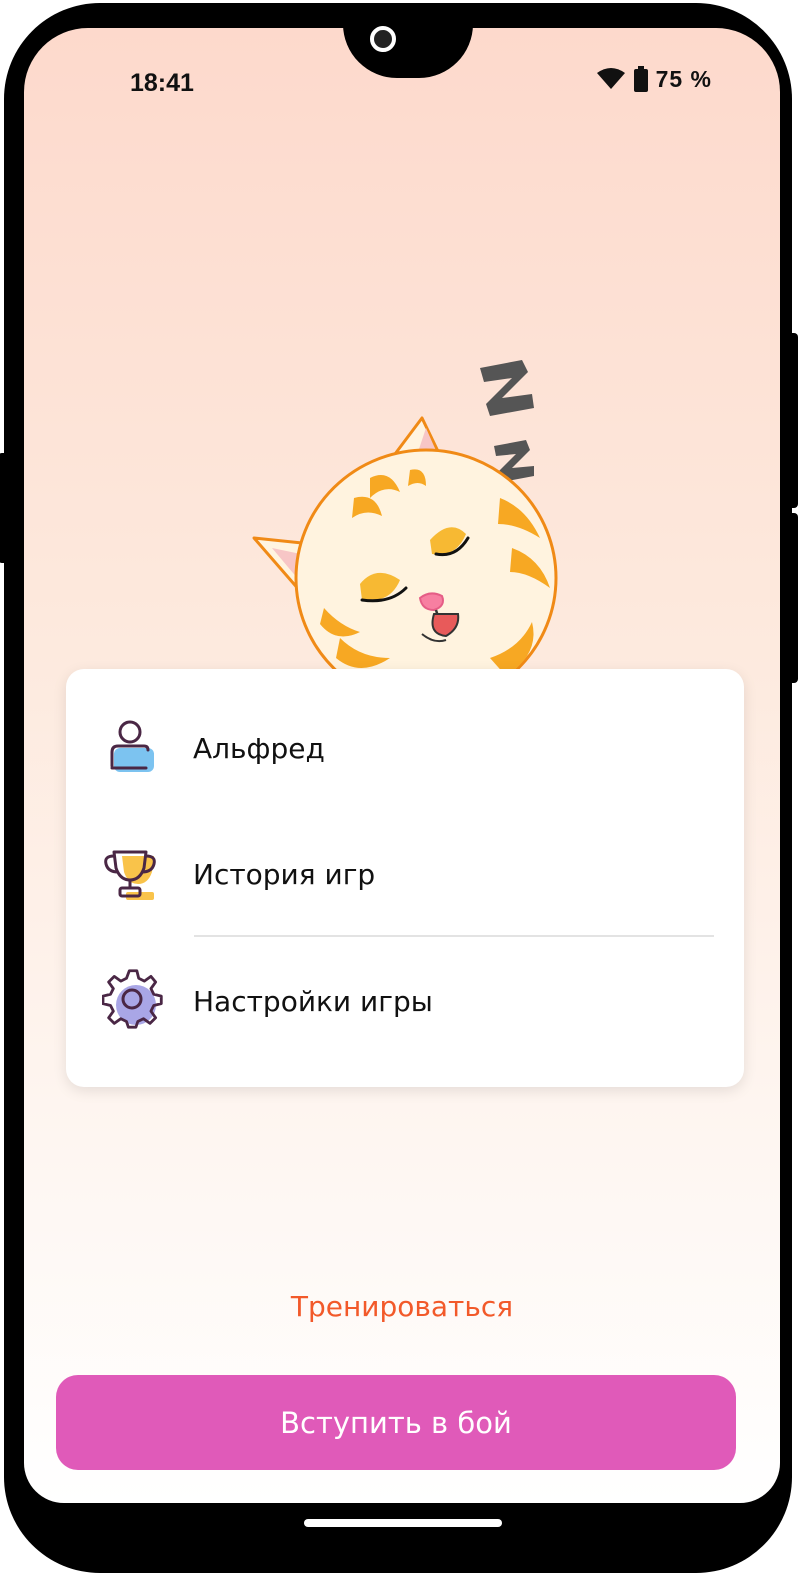 The image size is (808, 1582). I want to click on menu-divider, so click(454, 936).